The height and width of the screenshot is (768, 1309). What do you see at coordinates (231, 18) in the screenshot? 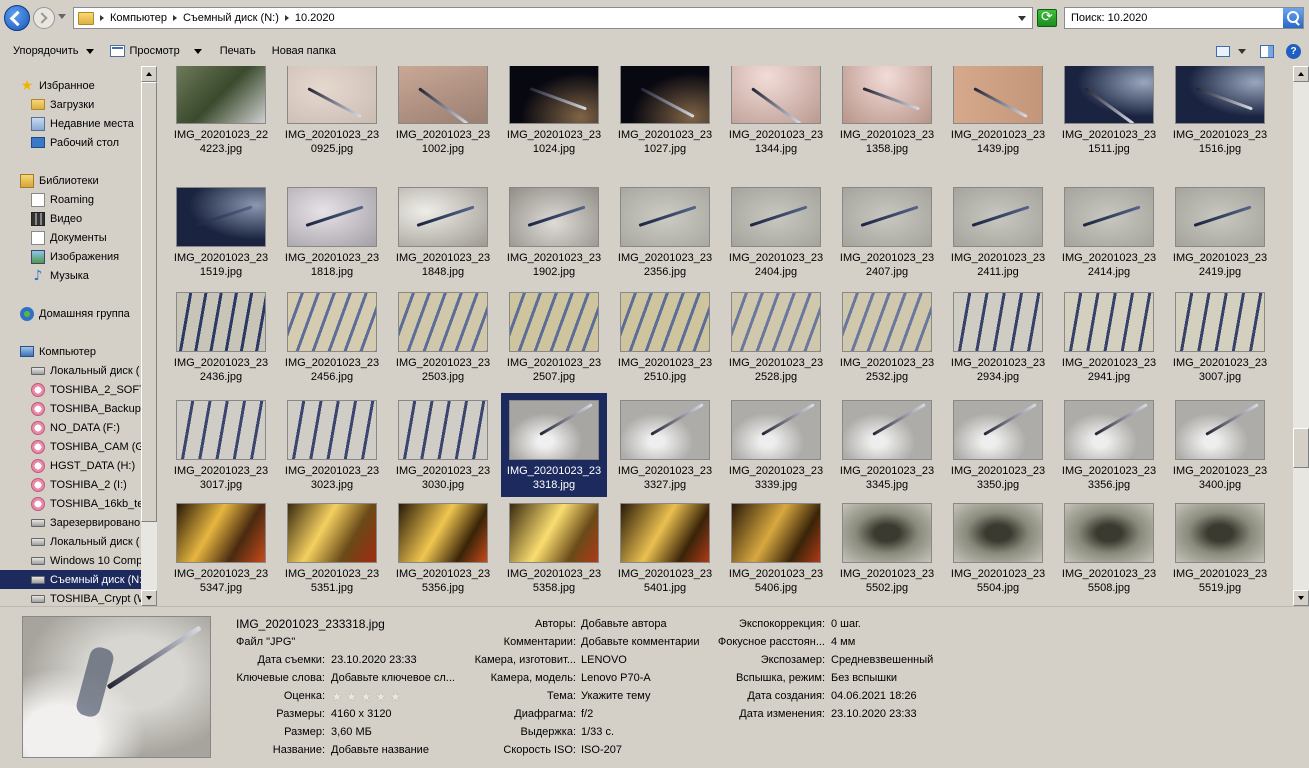
I see `breadcrumb-drive: Съемный диск (N:)` at bounding box center [231, 18].